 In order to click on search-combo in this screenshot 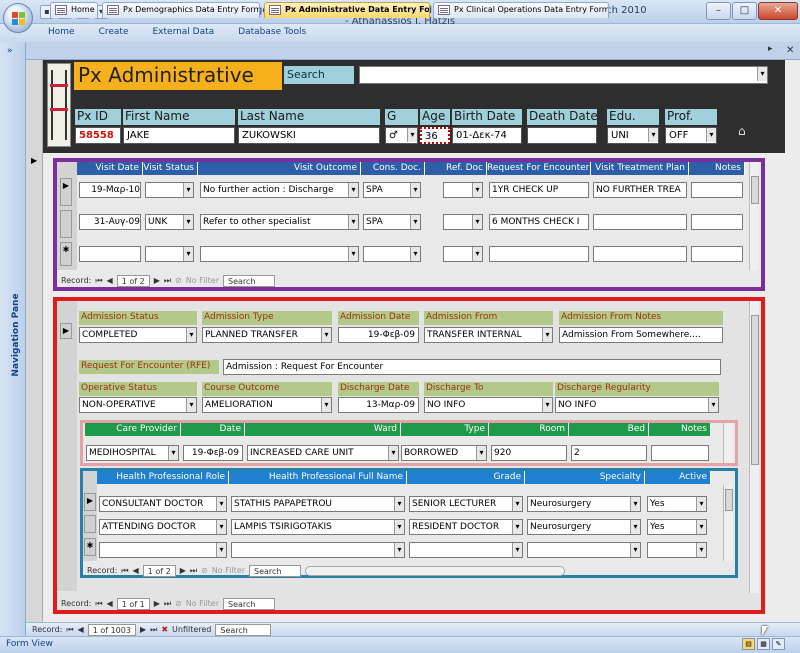, I will do `click(563, 75)`.